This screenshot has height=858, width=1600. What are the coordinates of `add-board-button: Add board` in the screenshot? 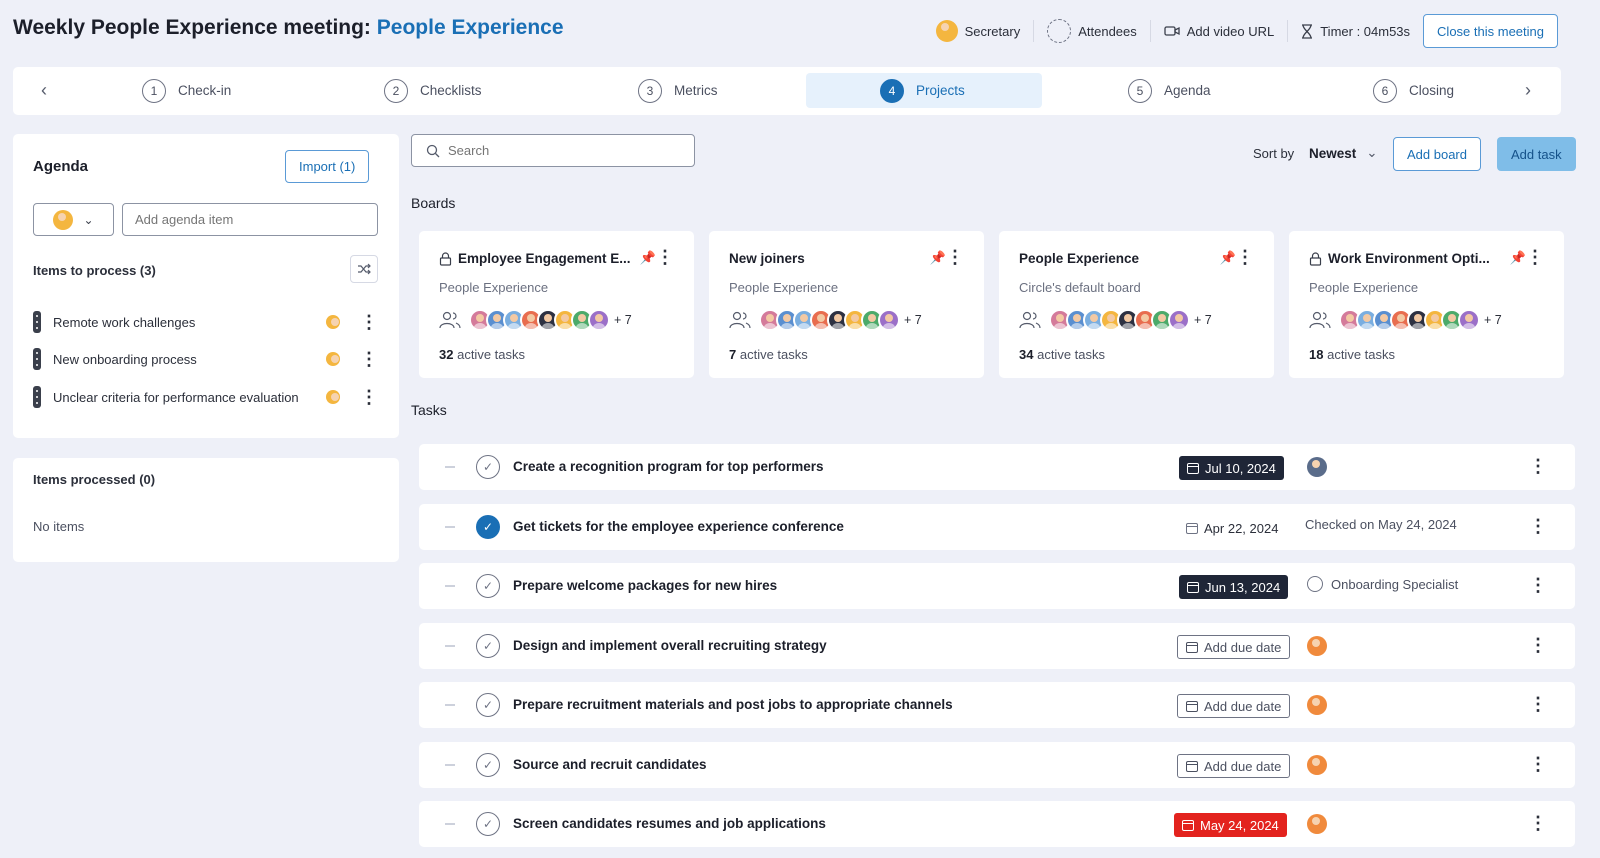 It's located at (1437, 154).